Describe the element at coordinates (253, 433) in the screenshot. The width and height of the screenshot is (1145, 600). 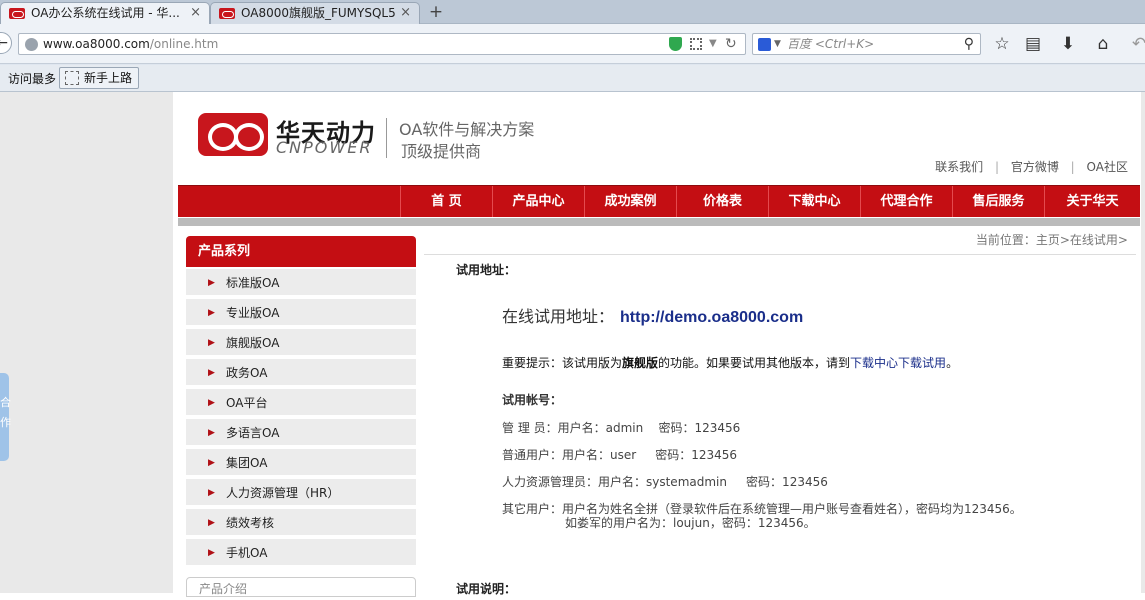
I see `product-item-label: 多语言OA` at that location.